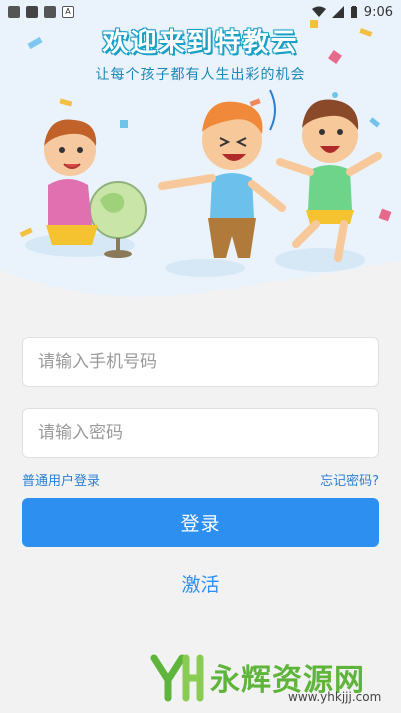  What do you see at coordinates (318, 11) in the screenshot?
I see `wifi-icon` at bounding box center [318, 11].